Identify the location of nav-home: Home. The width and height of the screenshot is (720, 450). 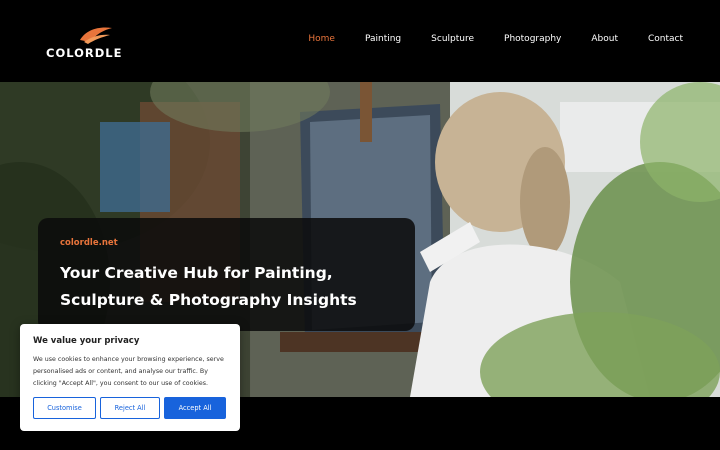
(321, 39).